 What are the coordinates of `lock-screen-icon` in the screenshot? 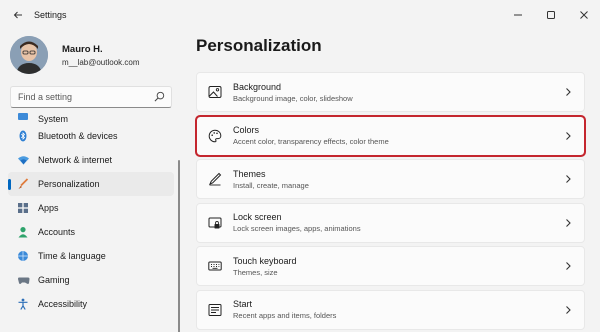 It's located at (215, 223).